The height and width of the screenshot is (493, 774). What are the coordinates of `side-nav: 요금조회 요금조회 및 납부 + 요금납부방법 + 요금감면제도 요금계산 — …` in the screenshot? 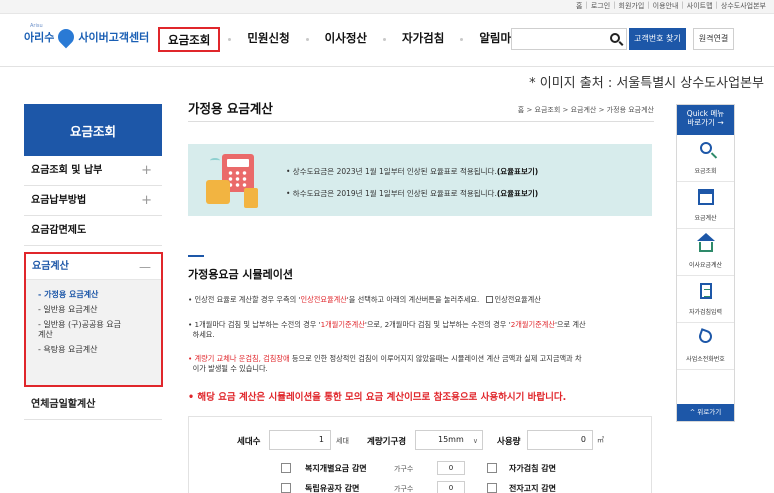 It's located at (93, 262).